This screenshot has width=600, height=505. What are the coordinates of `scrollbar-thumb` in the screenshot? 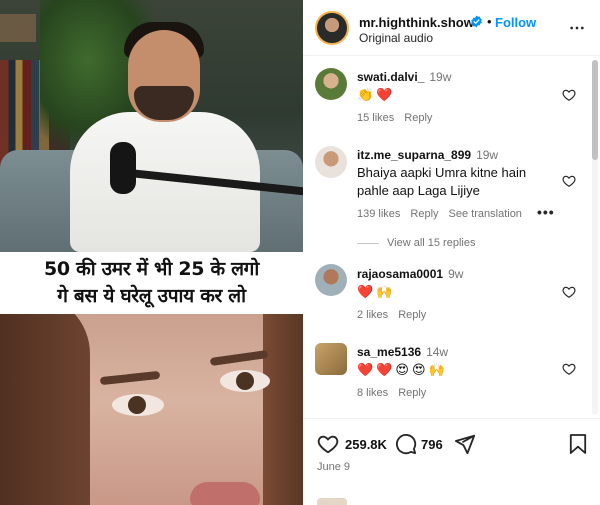 It's located at (595, 110).